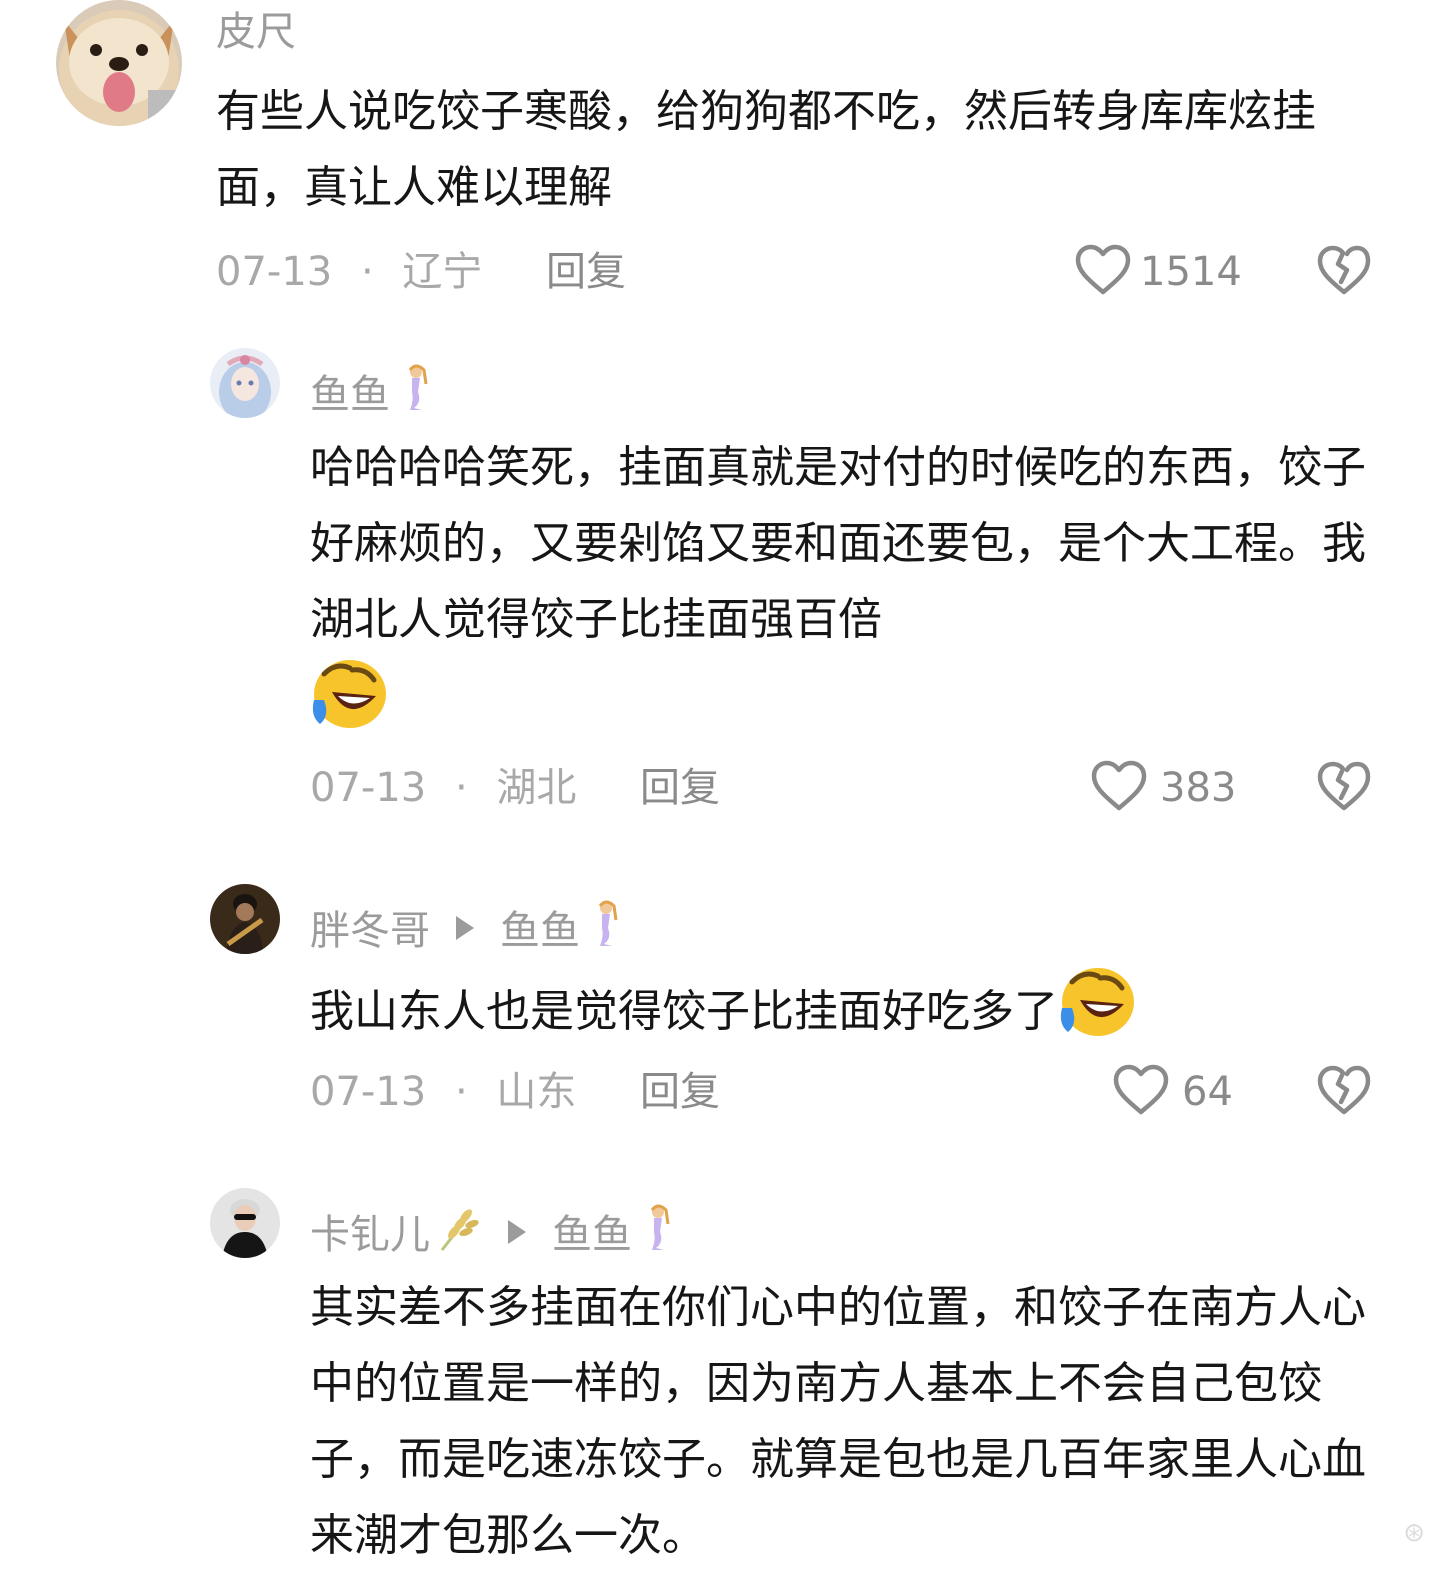  Describe the element at coordinates (536, 1092) in the screenshot. I see `comment-location: 山东` at that location.